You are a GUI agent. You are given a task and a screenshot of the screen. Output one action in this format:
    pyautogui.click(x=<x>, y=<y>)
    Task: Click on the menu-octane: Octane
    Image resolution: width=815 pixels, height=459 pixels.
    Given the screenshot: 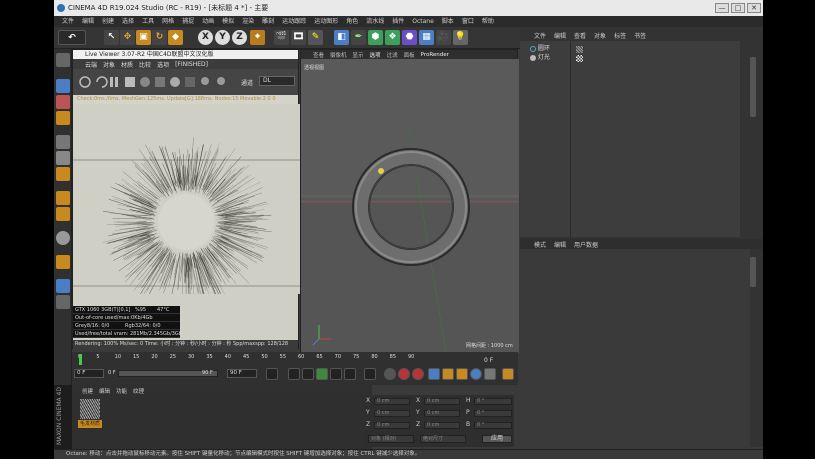 What is the action you would take?
    pyautogui.click(x=423, y=21)
    